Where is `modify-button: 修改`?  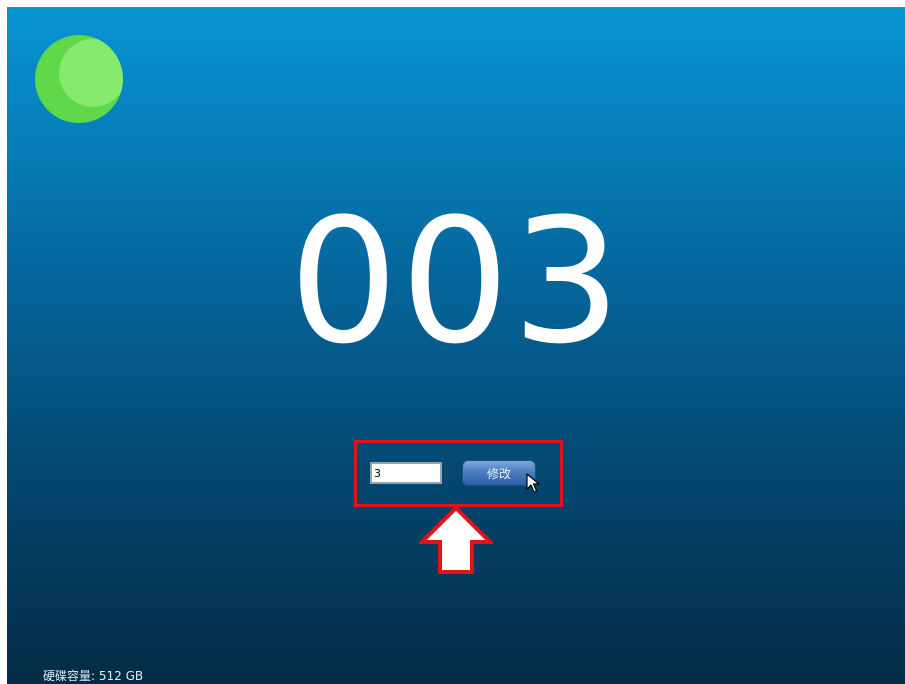
modify-button: 修改 is located at coordinates (499, 473).